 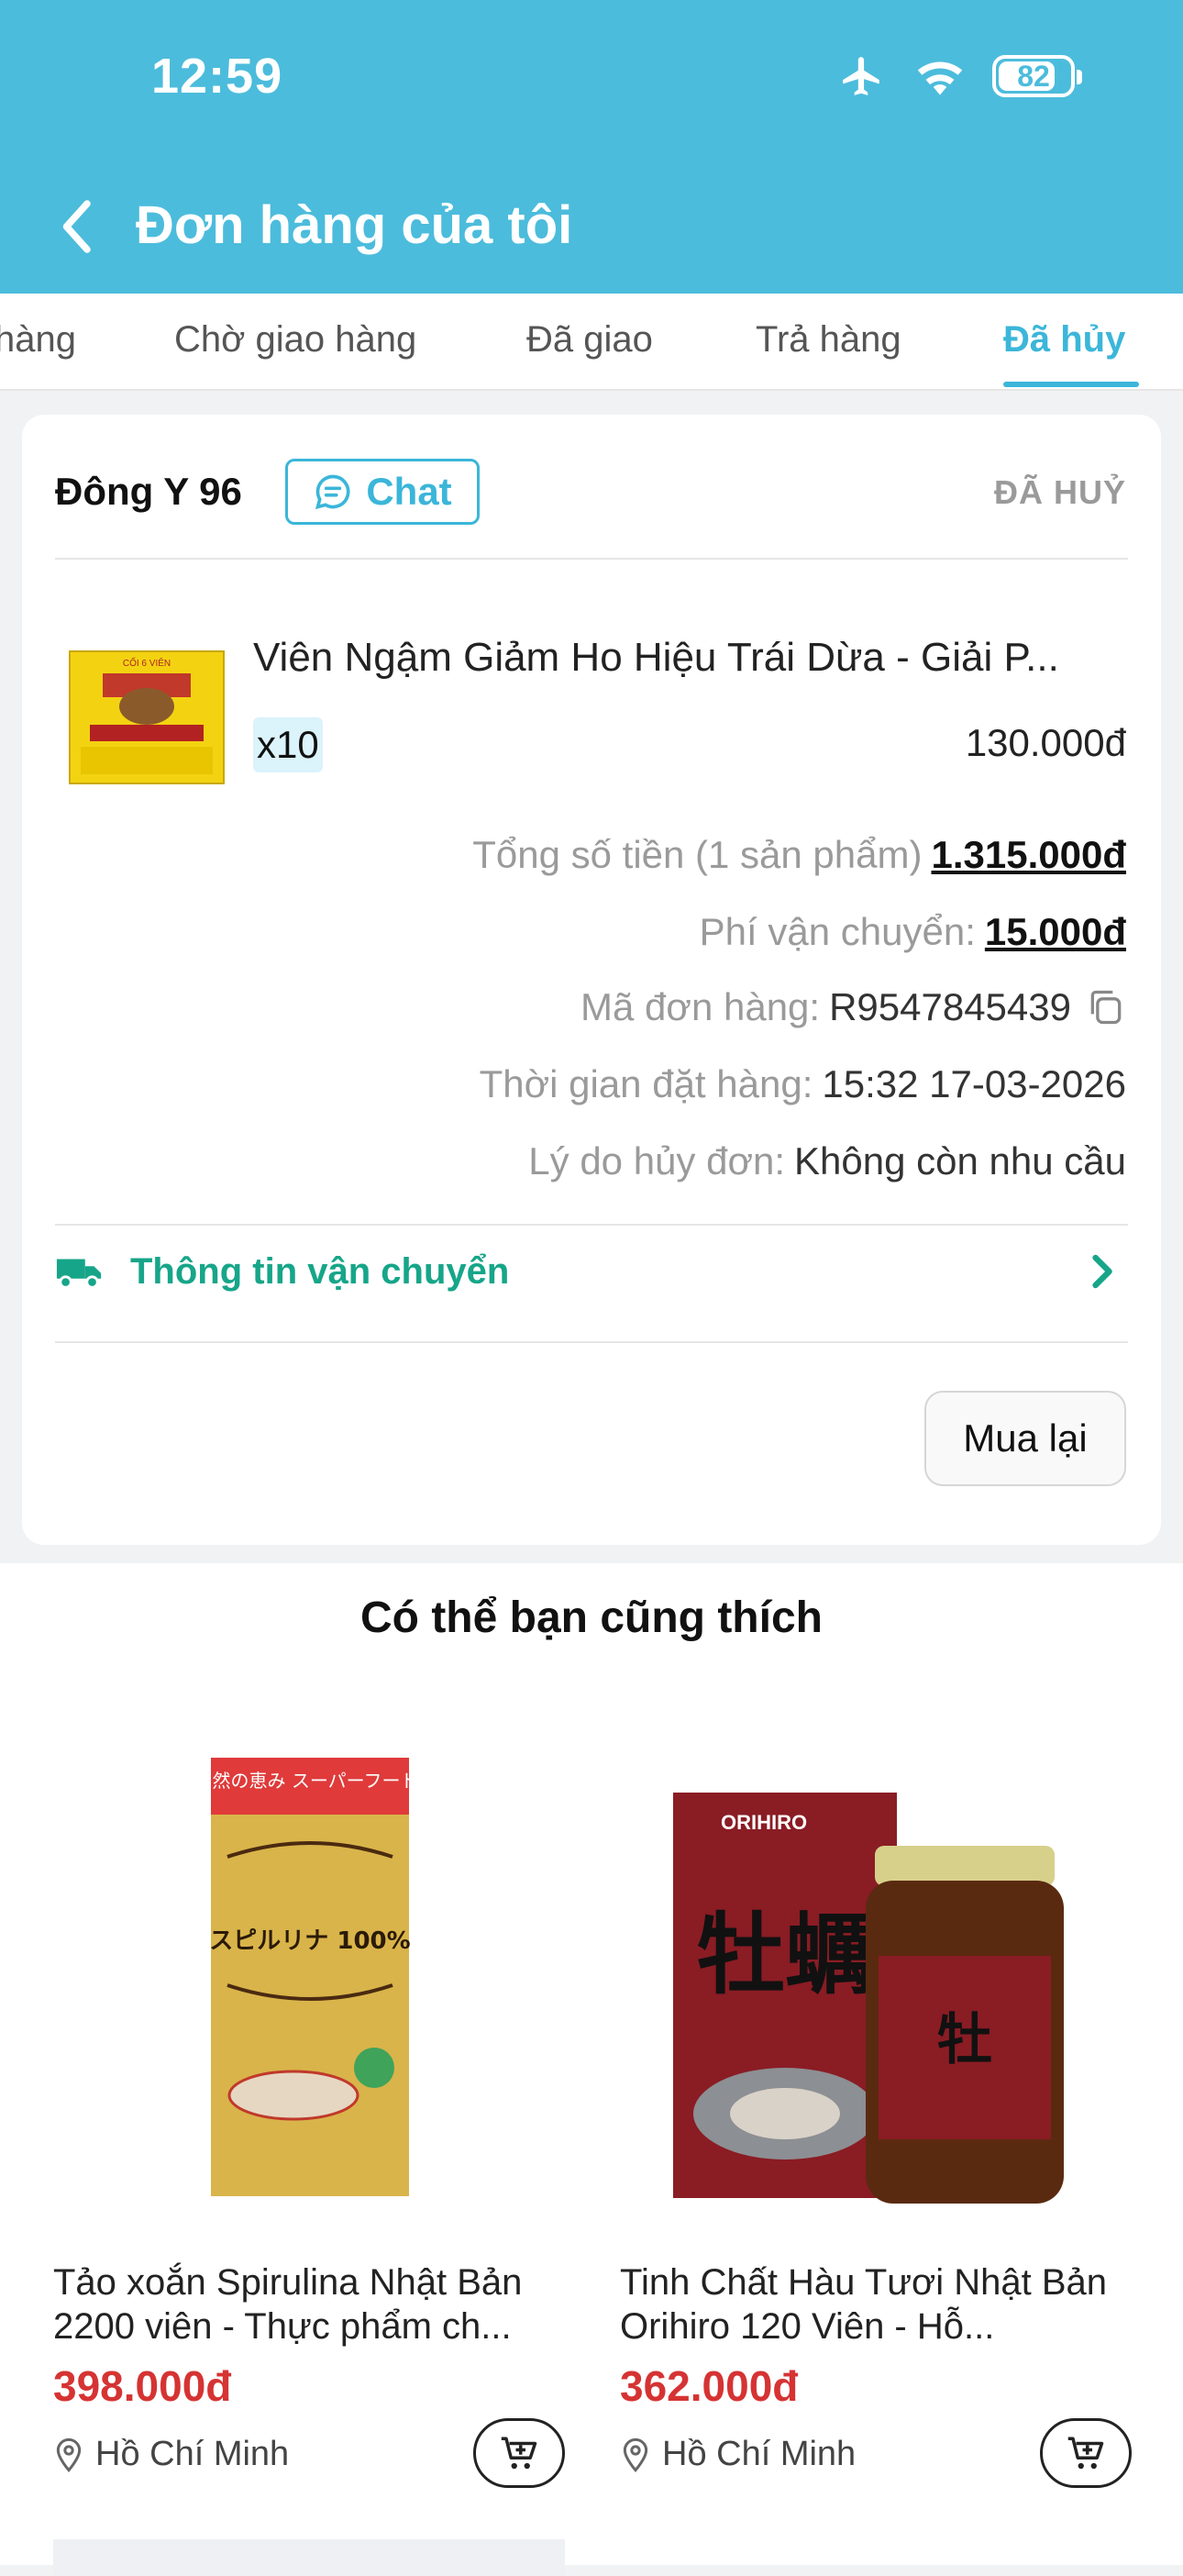 I want to click on order-time-label: Thời gian đặt hàng:, so click(x=646, y=1083).